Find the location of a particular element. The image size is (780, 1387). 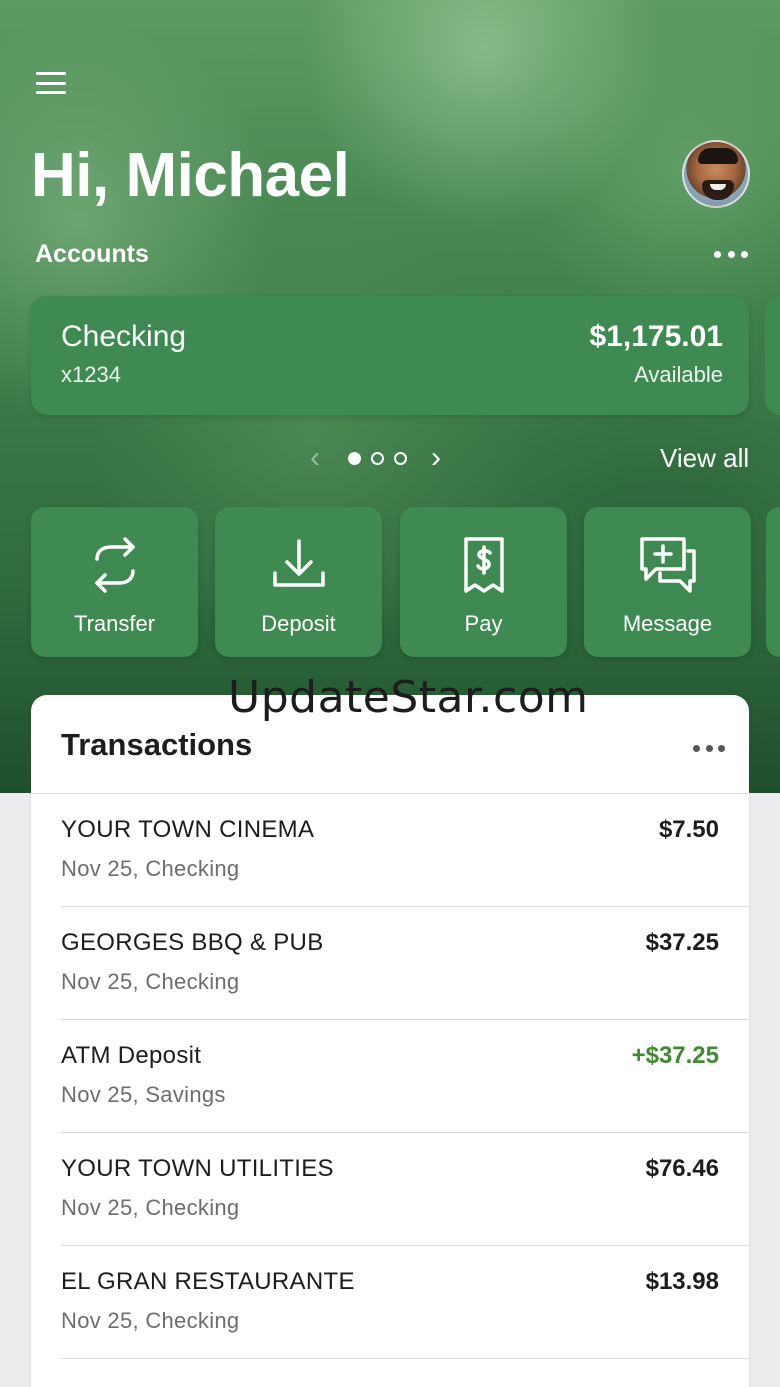

message-button: Message is located at coordinates (667, 582).